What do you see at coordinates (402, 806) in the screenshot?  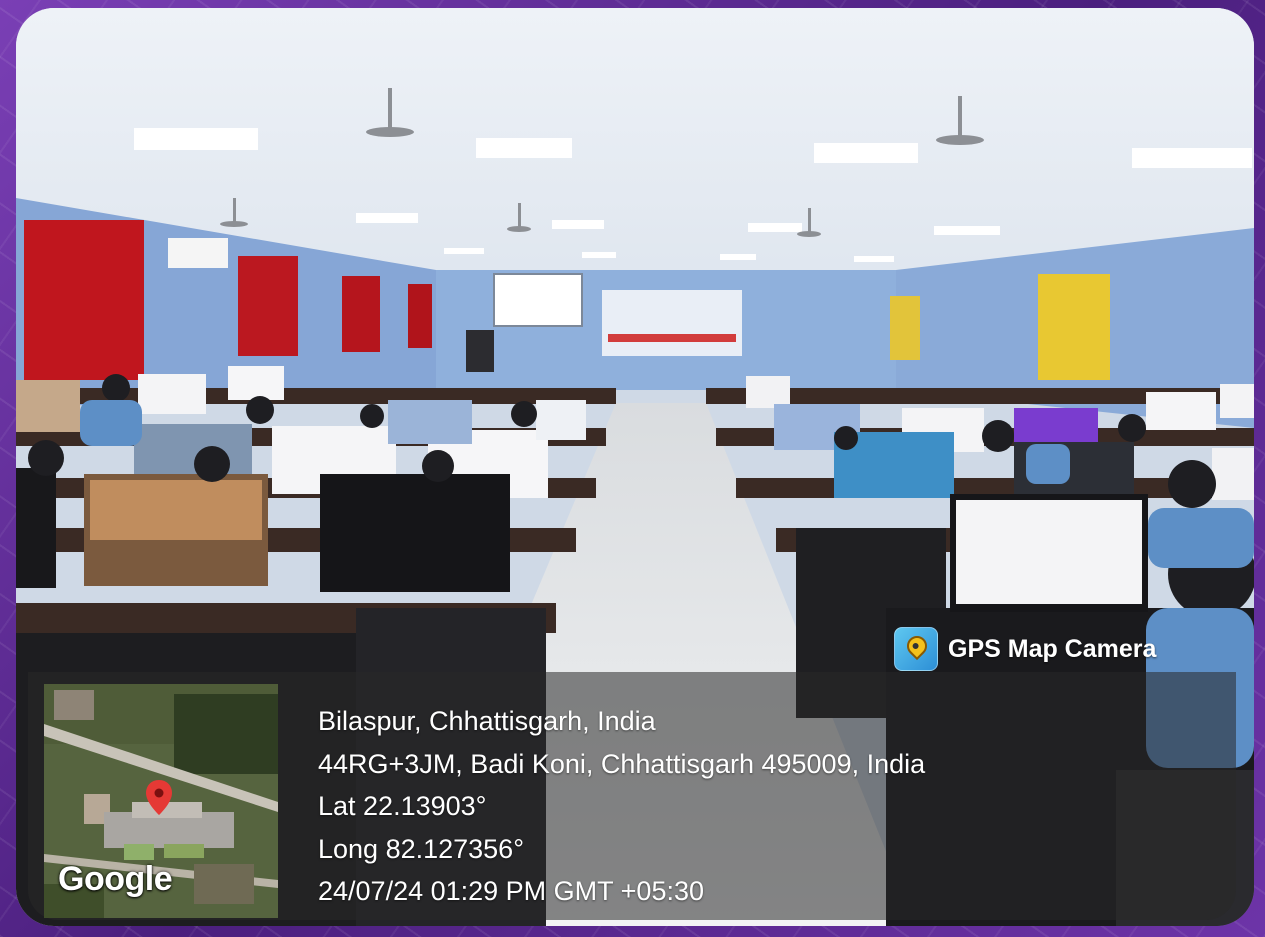 I see `location-latitude: Lat 22.13903°` at bounding box center [402, 806].